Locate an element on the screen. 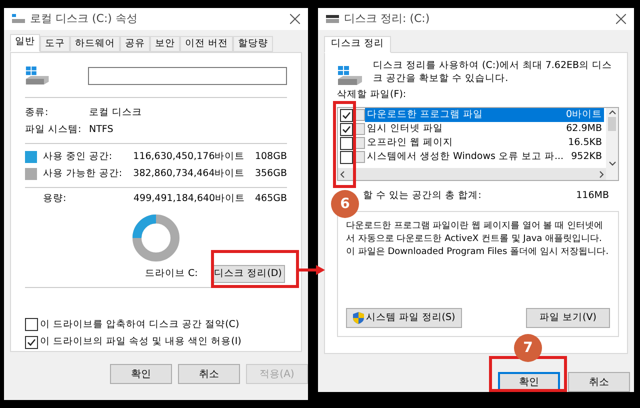  total-label: 할 수 있는 공간의 총 합계: is located at coordinates (422, 196).